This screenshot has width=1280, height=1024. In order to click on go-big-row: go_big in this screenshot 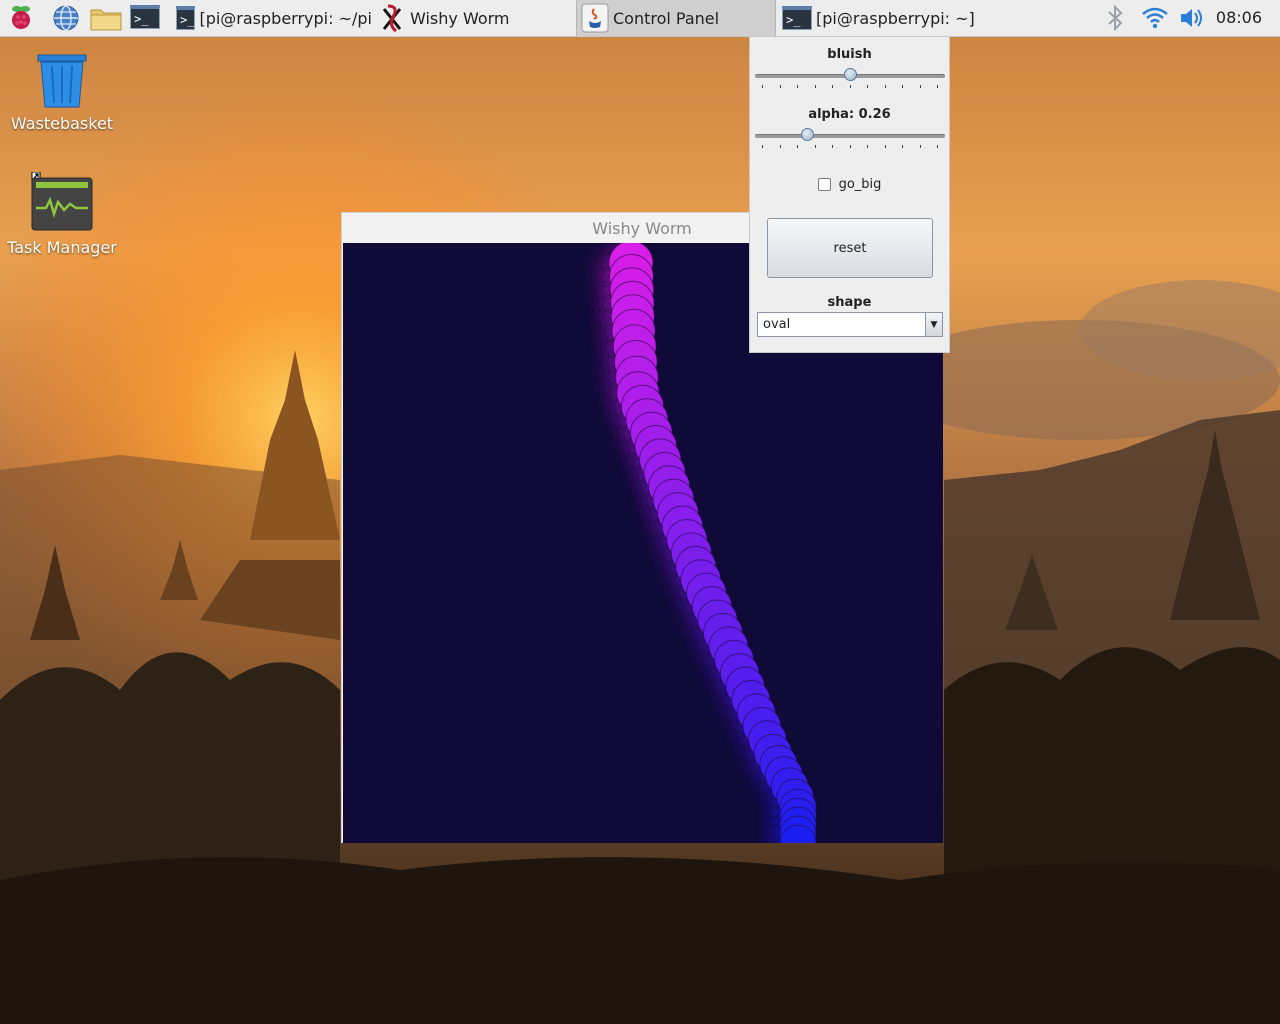, I will do `click(849, 184)`.